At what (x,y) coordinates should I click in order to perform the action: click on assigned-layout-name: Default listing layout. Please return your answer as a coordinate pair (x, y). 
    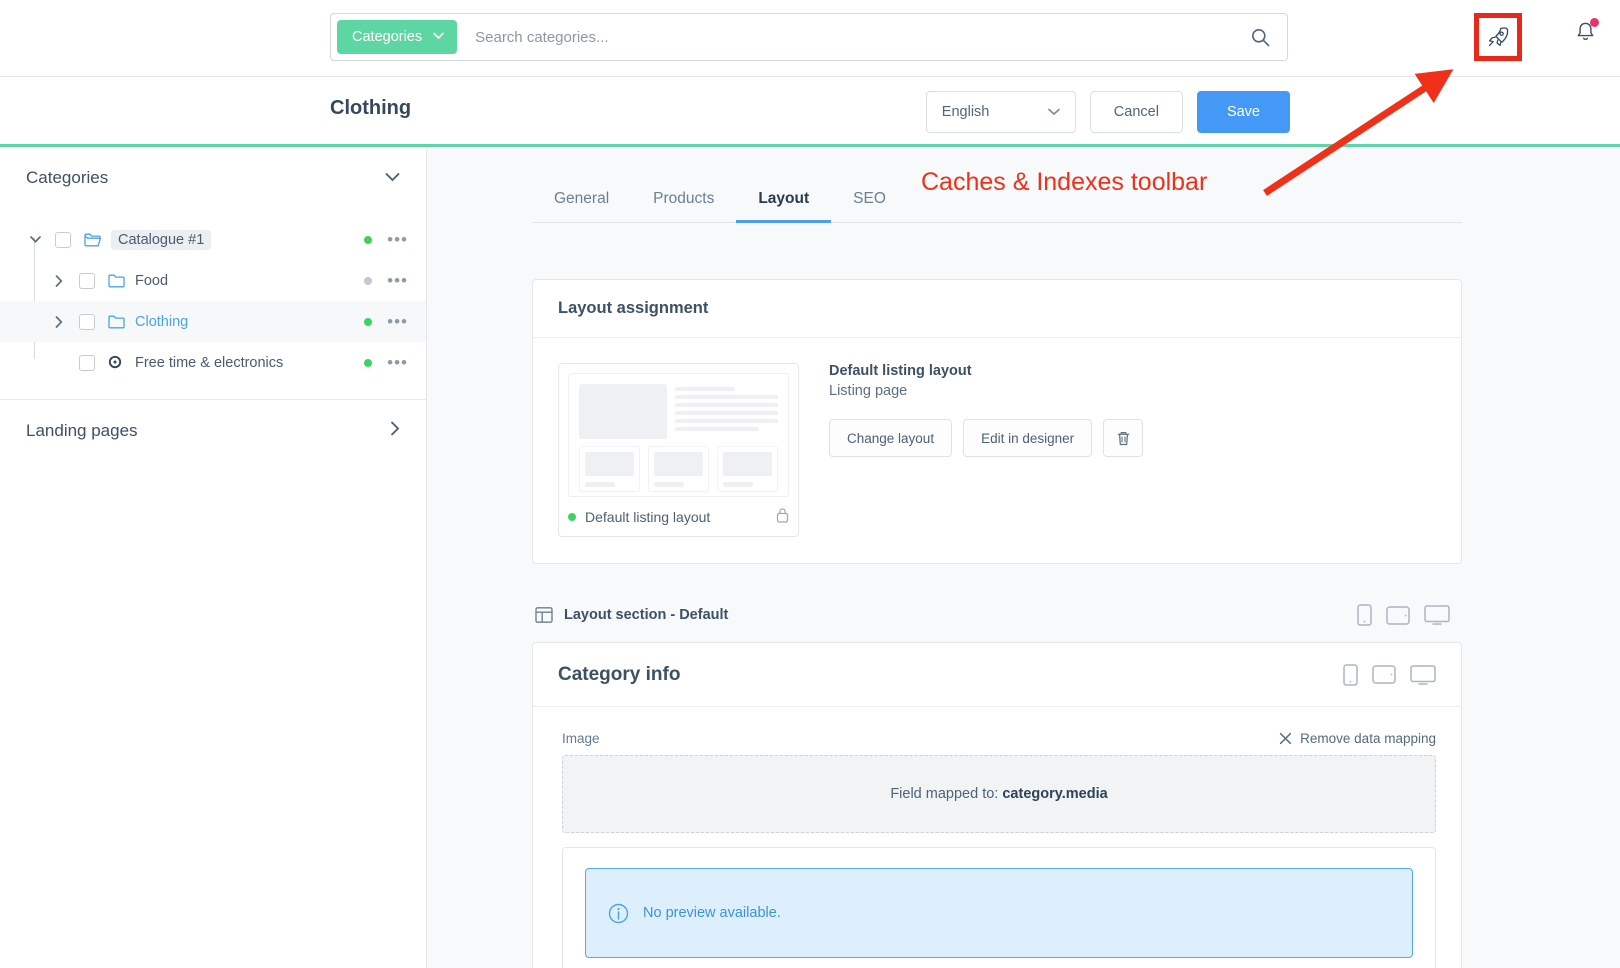
    Looking at the image, I should click on (900, 371).